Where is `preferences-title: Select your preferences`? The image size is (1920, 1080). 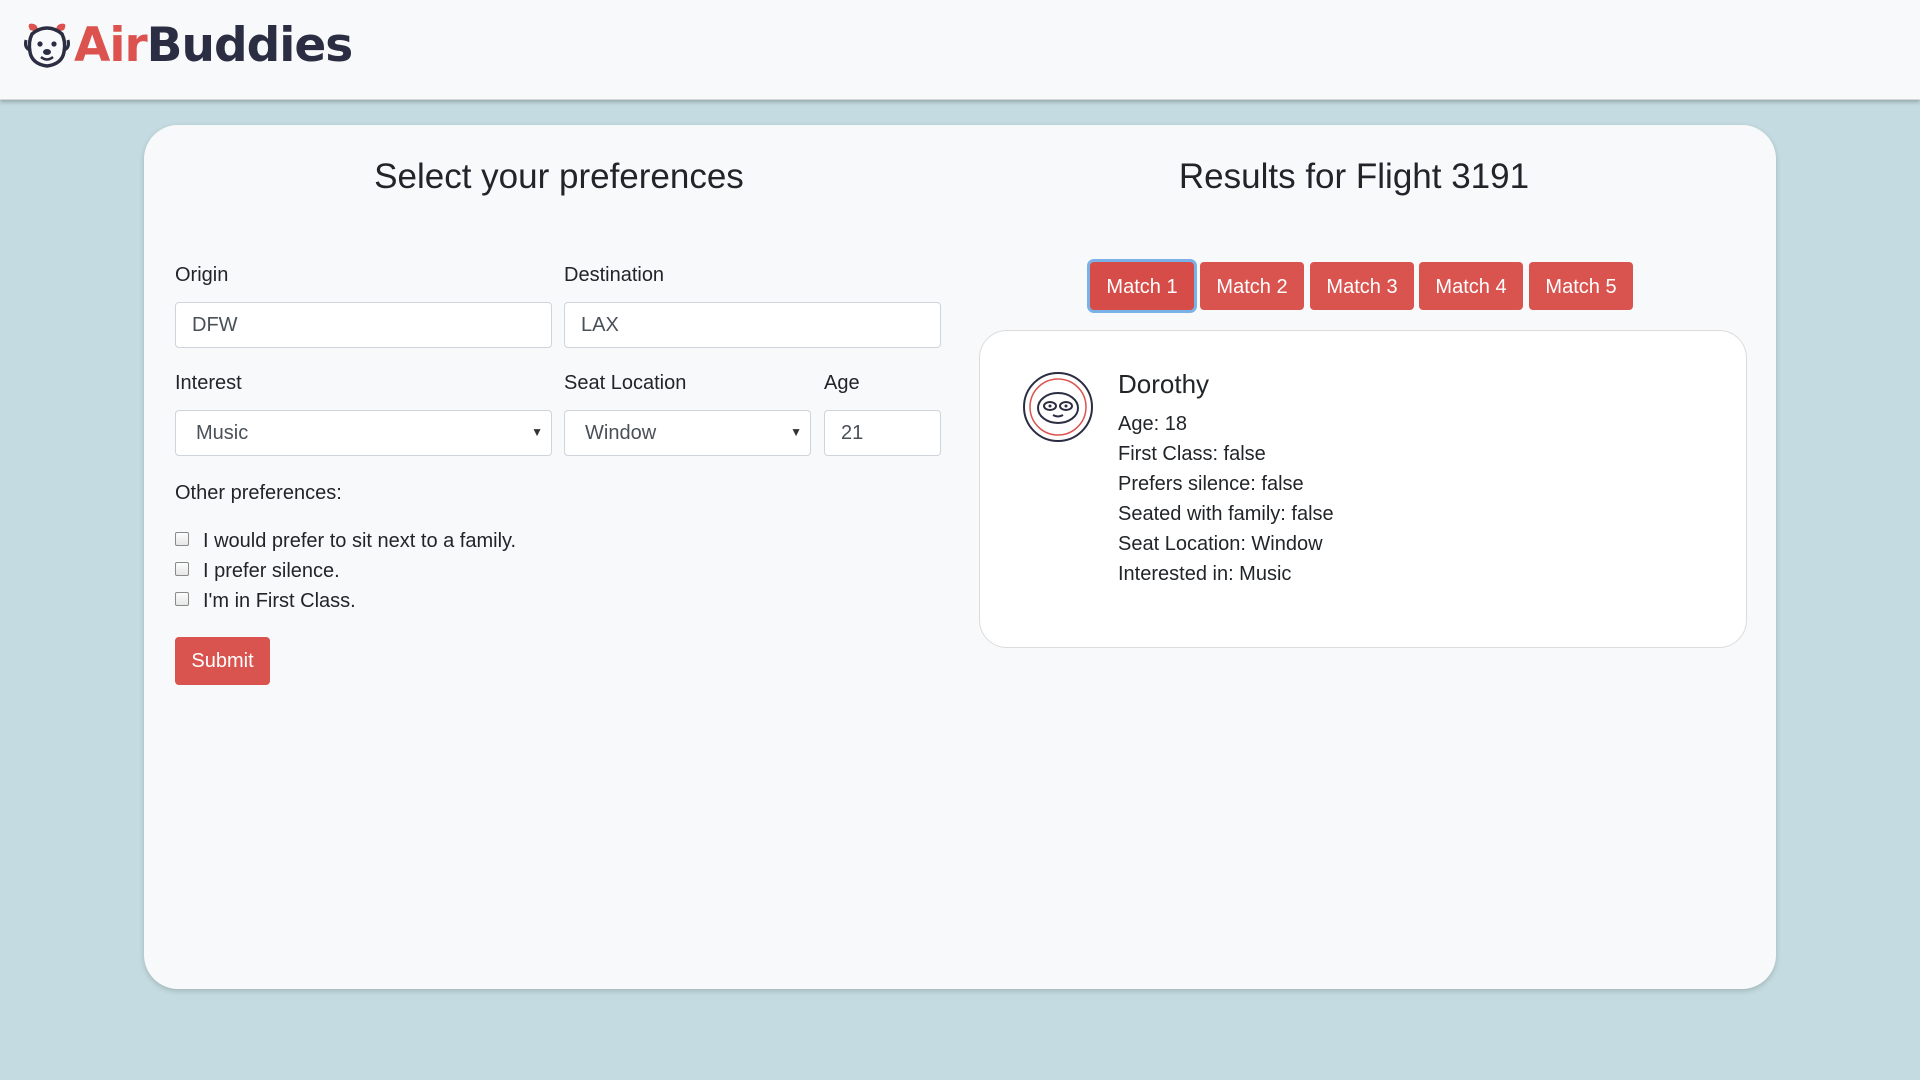
preferences-title: Select your preferences is located at coordinates (559, 176).